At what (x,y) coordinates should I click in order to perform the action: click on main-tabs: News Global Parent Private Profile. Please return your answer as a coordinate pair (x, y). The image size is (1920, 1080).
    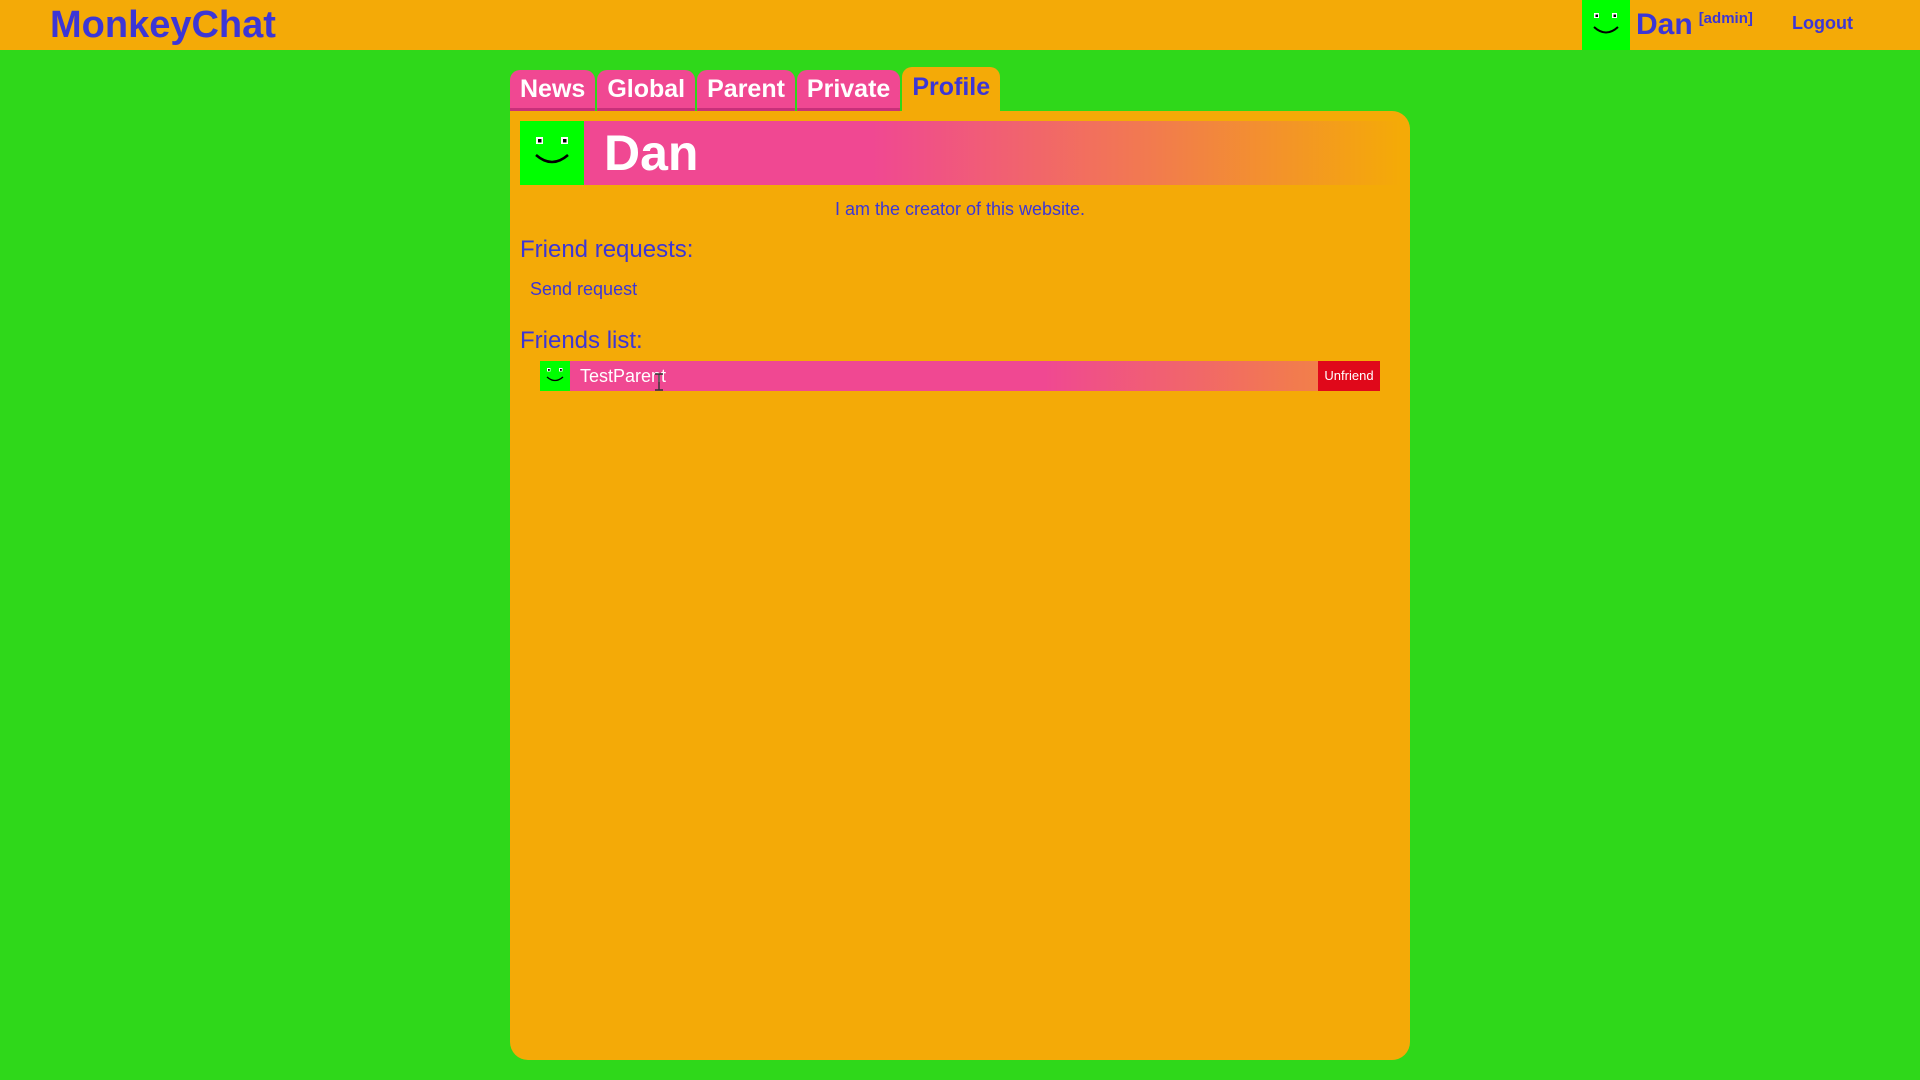
    Looking at the image, I should click on (756, 89).